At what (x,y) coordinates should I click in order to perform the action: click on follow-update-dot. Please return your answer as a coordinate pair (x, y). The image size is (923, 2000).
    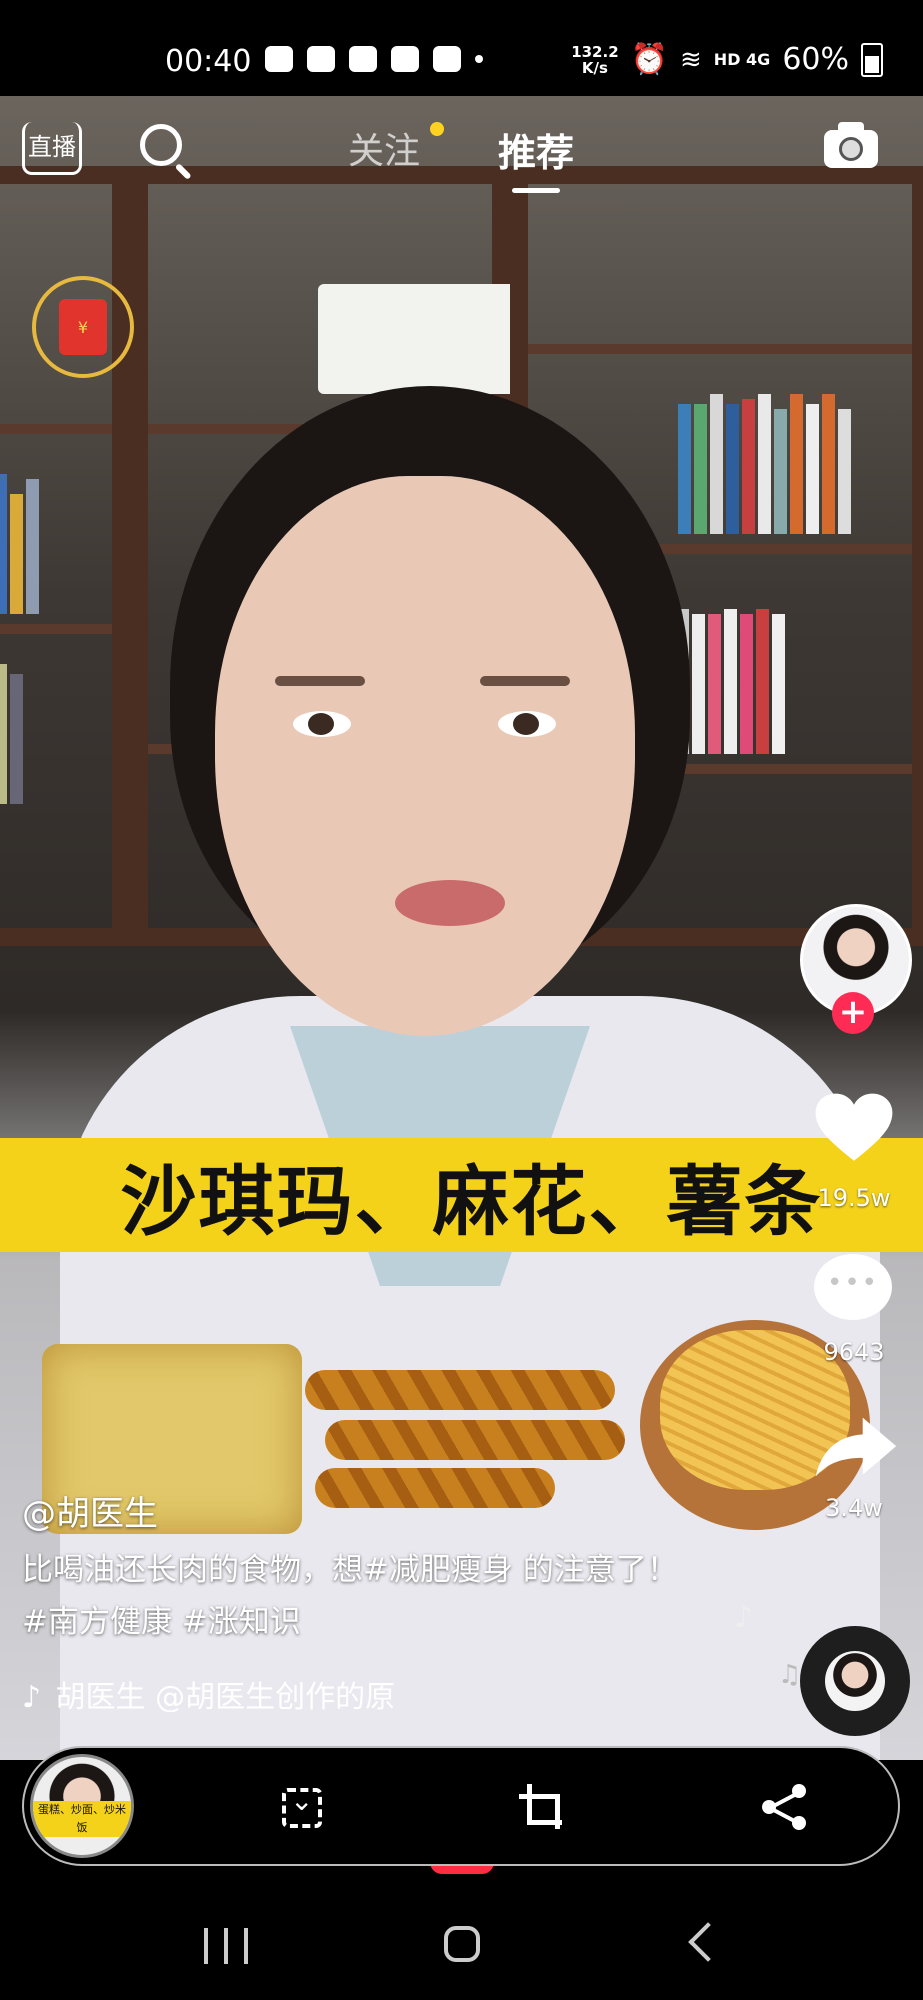
    Looking at the image, I should click on (437, 129).